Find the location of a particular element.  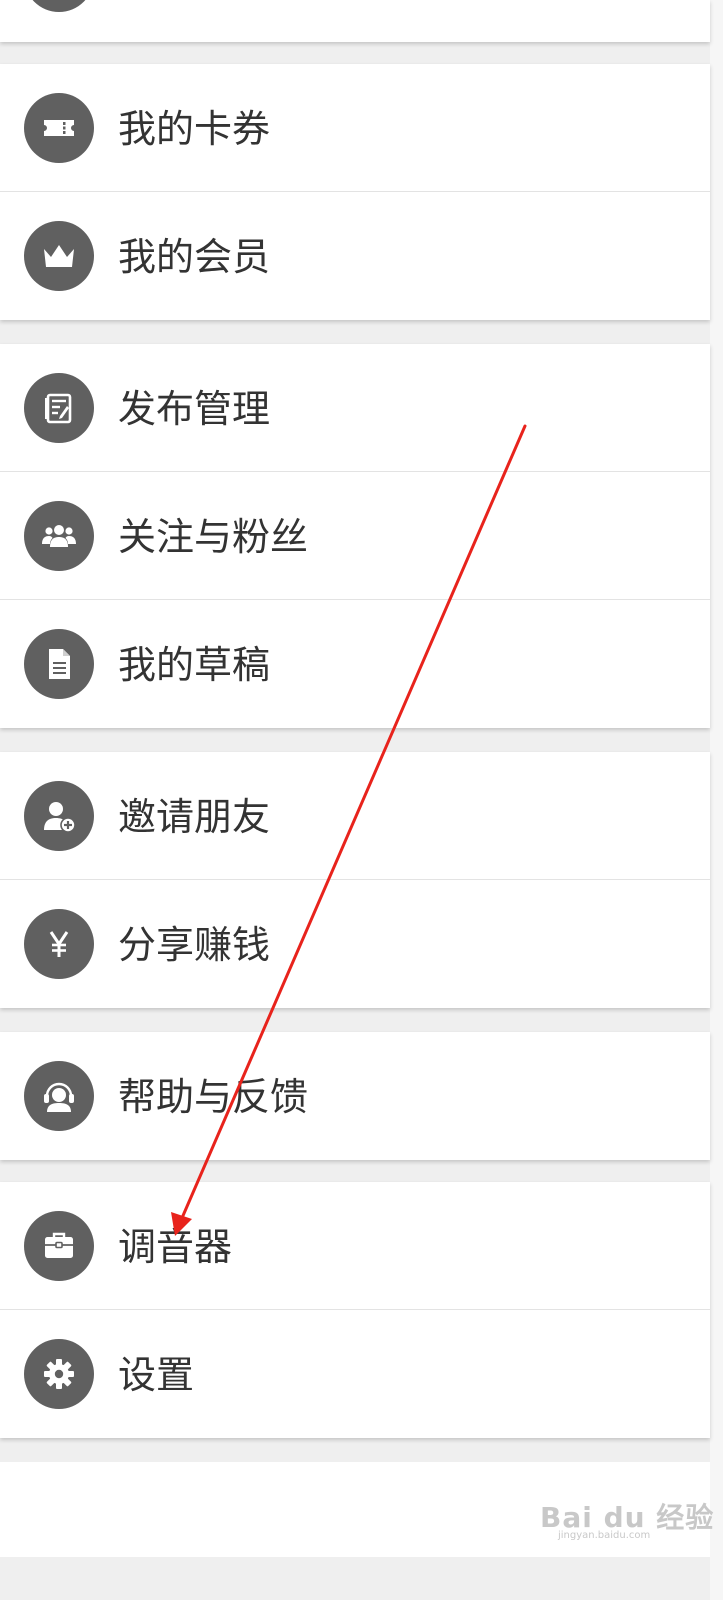

yen-icon is located at coordinates (59, 944).